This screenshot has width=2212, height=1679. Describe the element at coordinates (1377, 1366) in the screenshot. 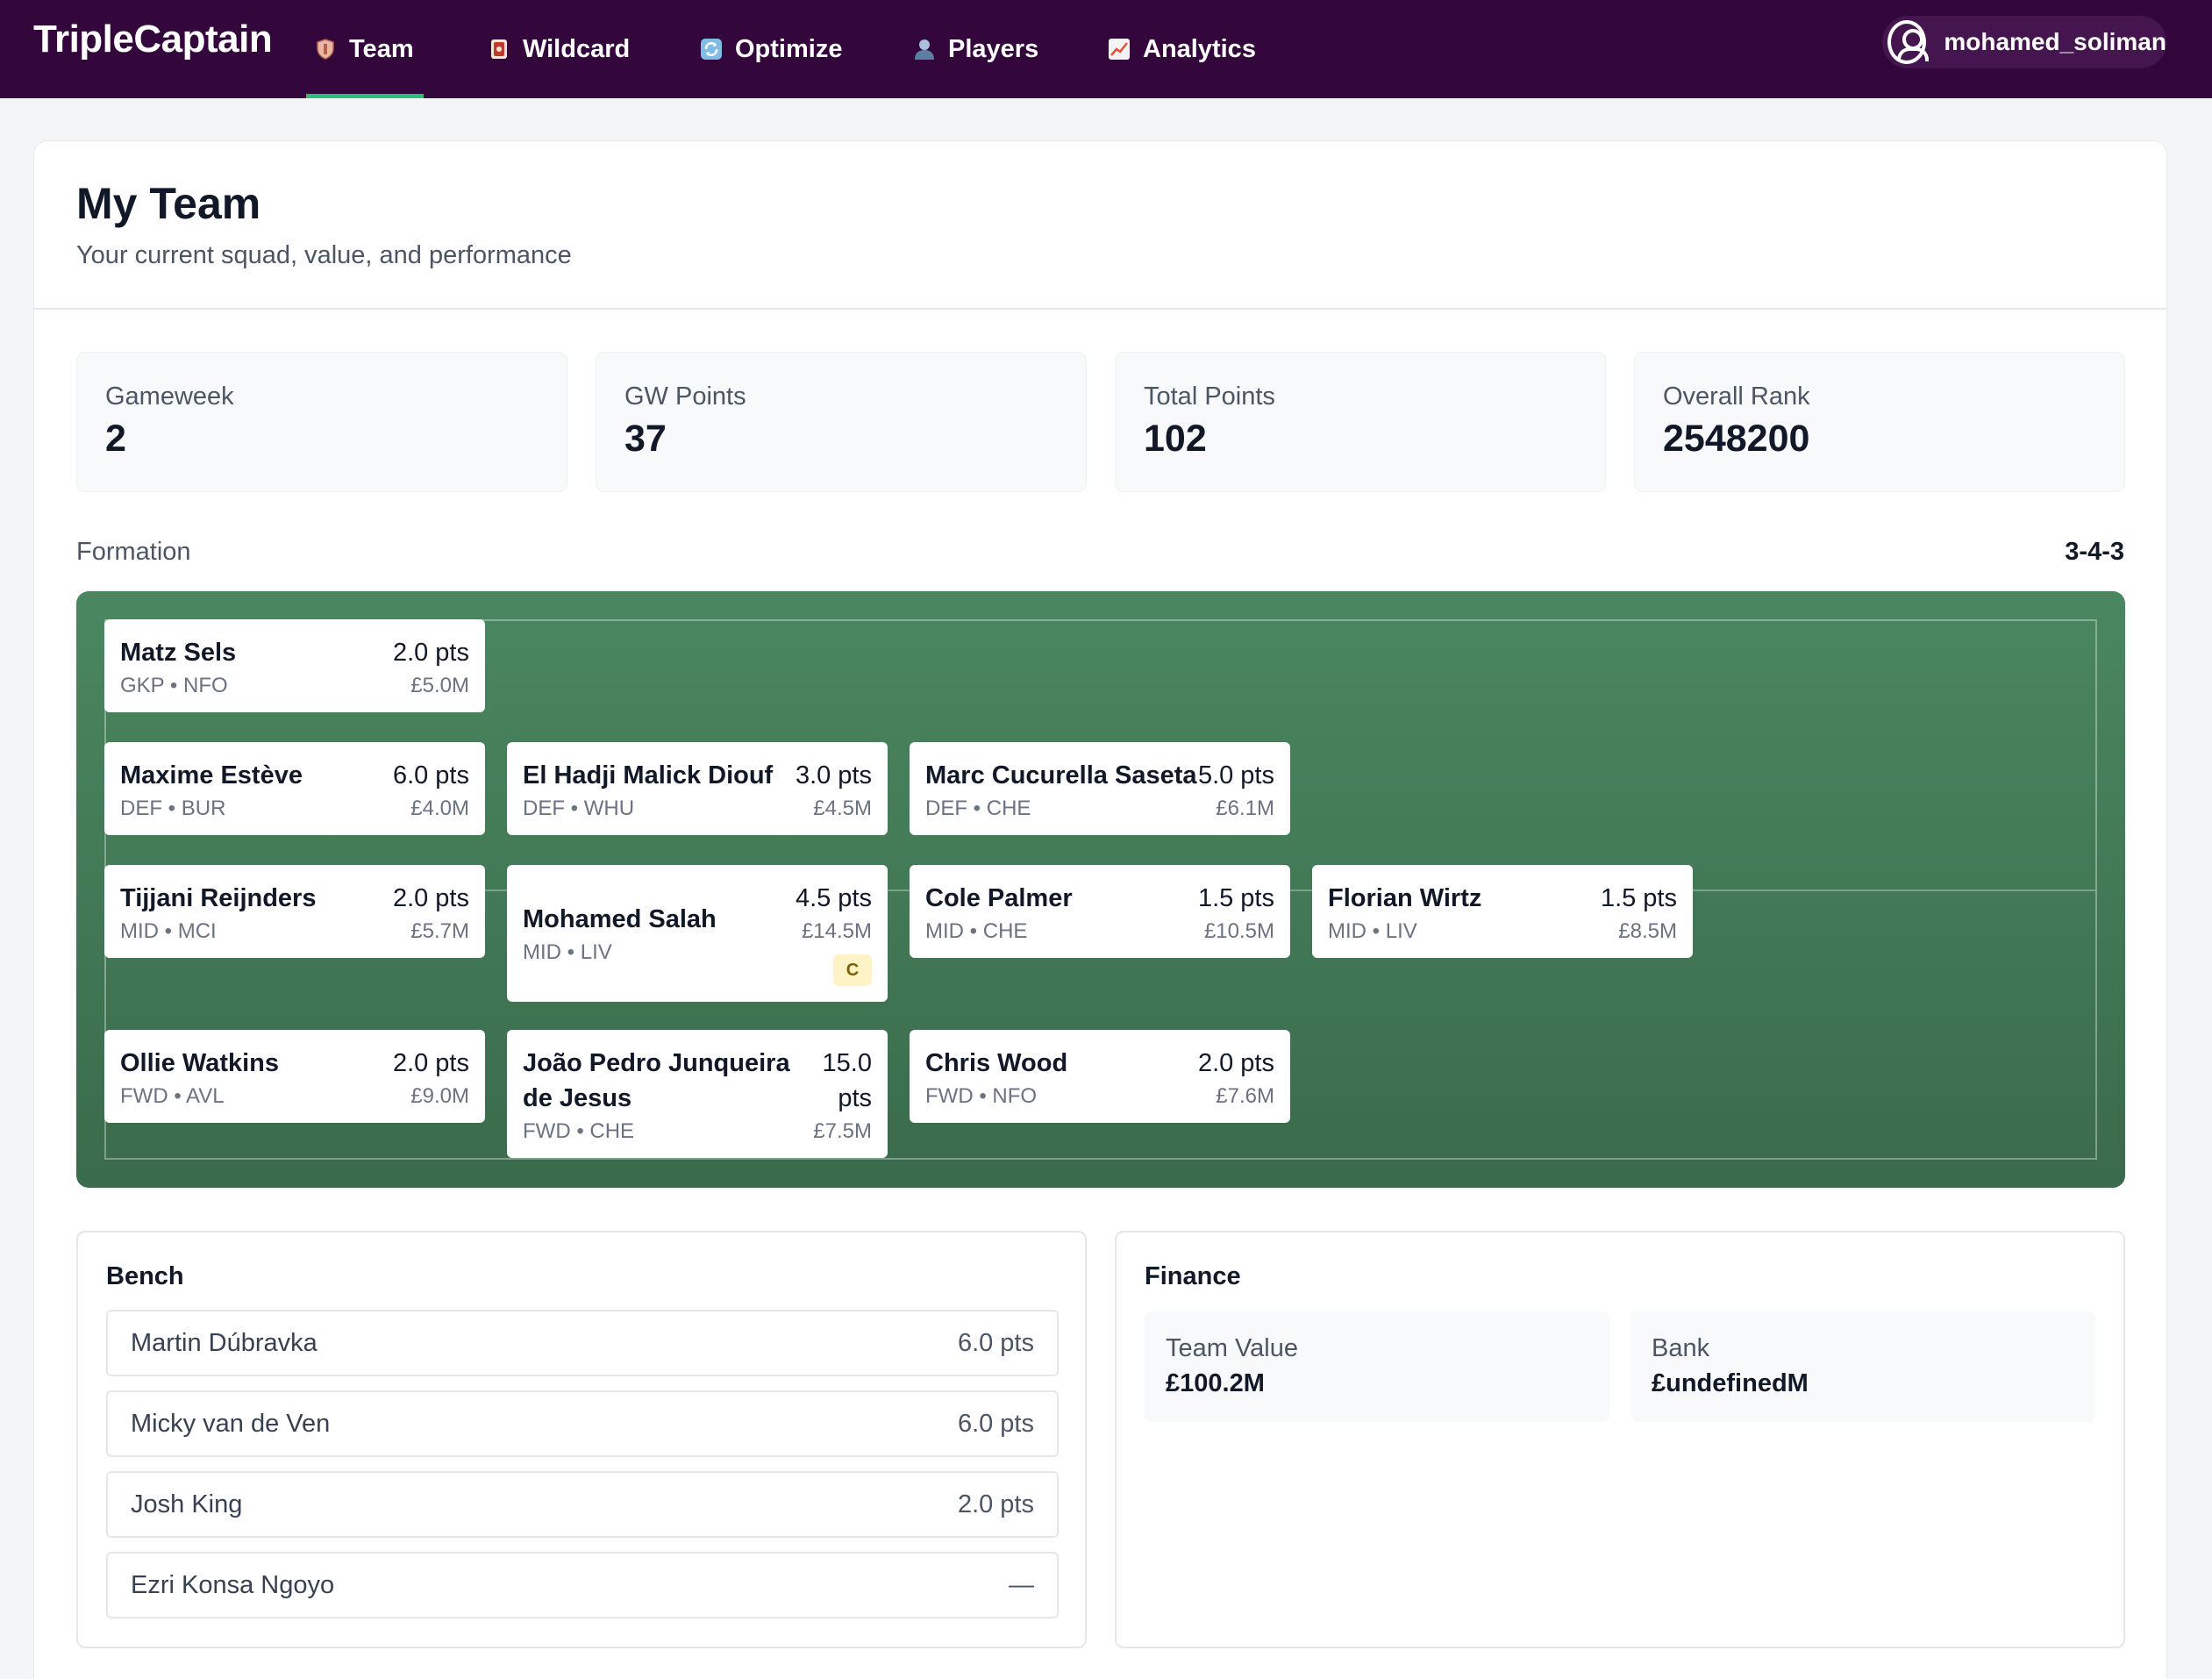

I see `team-value-box: Team Value £100.2M` at that location.